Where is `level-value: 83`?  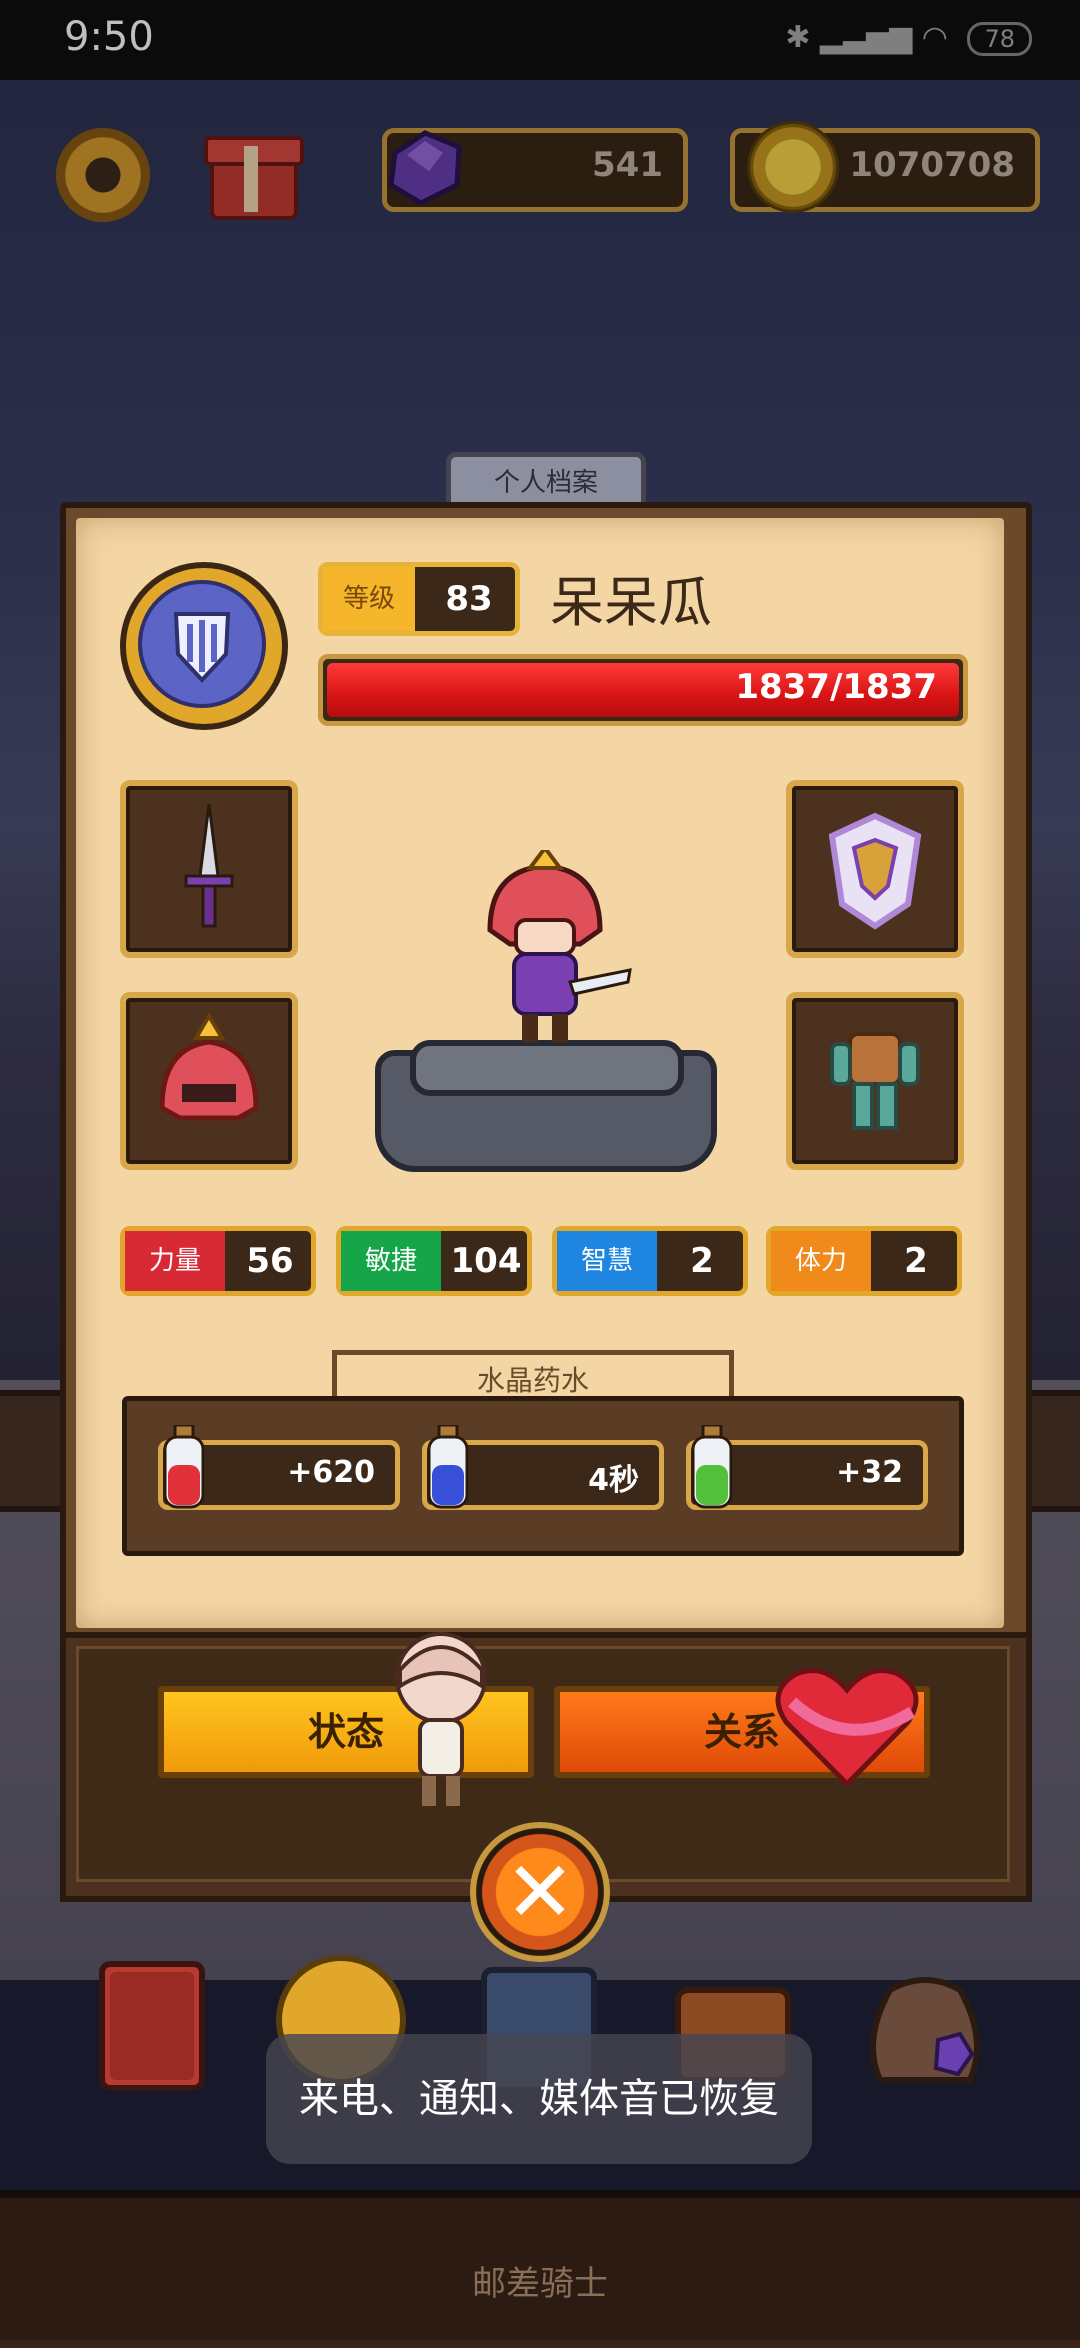
level-value: 83 is located at coordinates (469, 599).